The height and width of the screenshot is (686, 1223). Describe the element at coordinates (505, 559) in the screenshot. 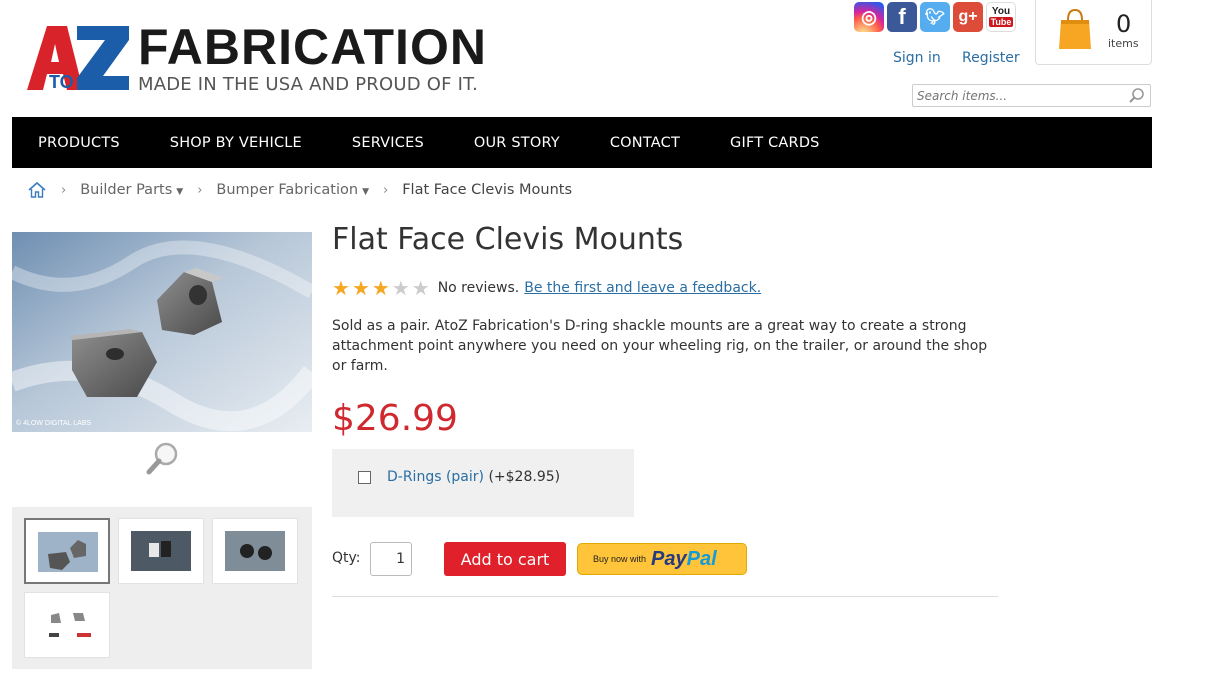

I see `add-to-cart-button: Add to cart` at that location.